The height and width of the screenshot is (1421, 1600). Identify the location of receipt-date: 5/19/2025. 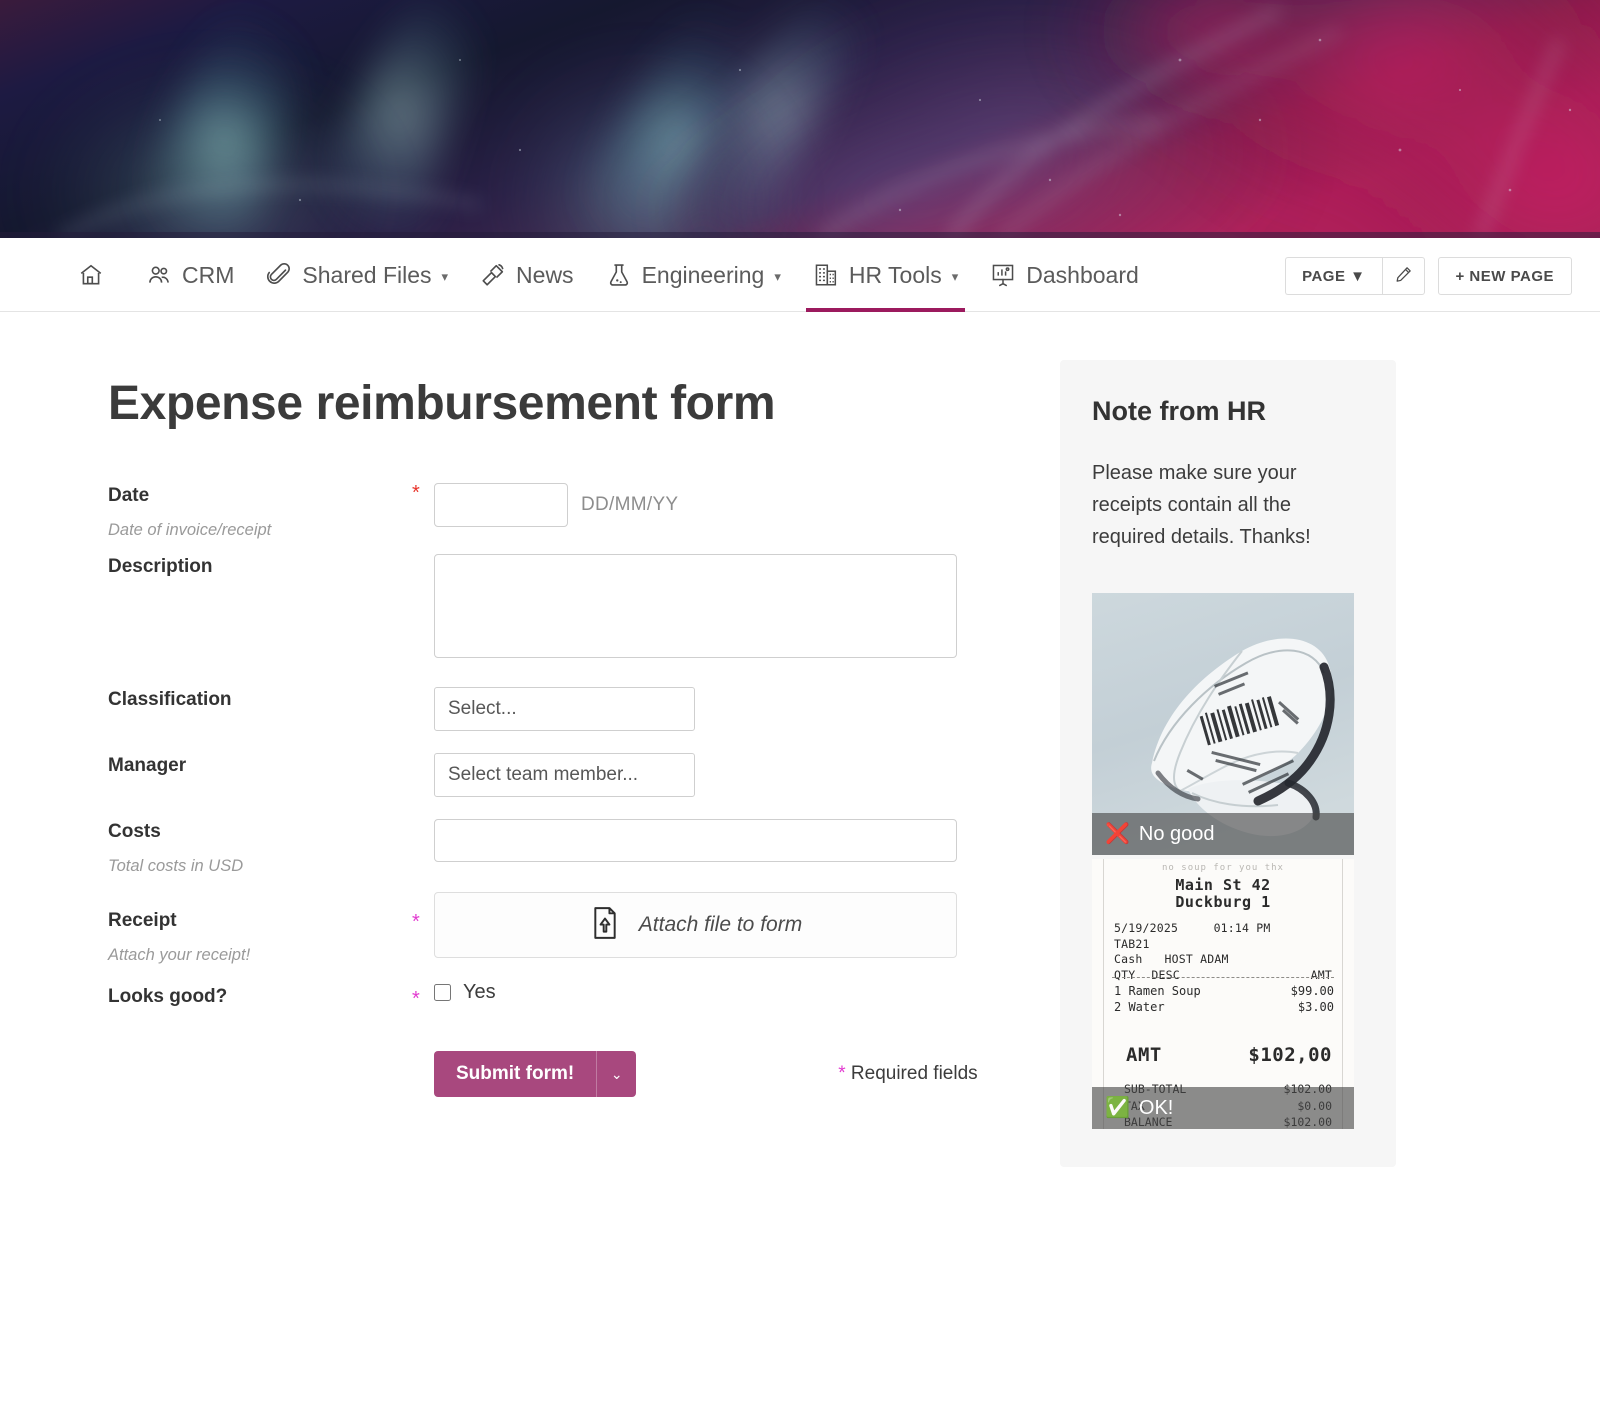
(1146, 928).